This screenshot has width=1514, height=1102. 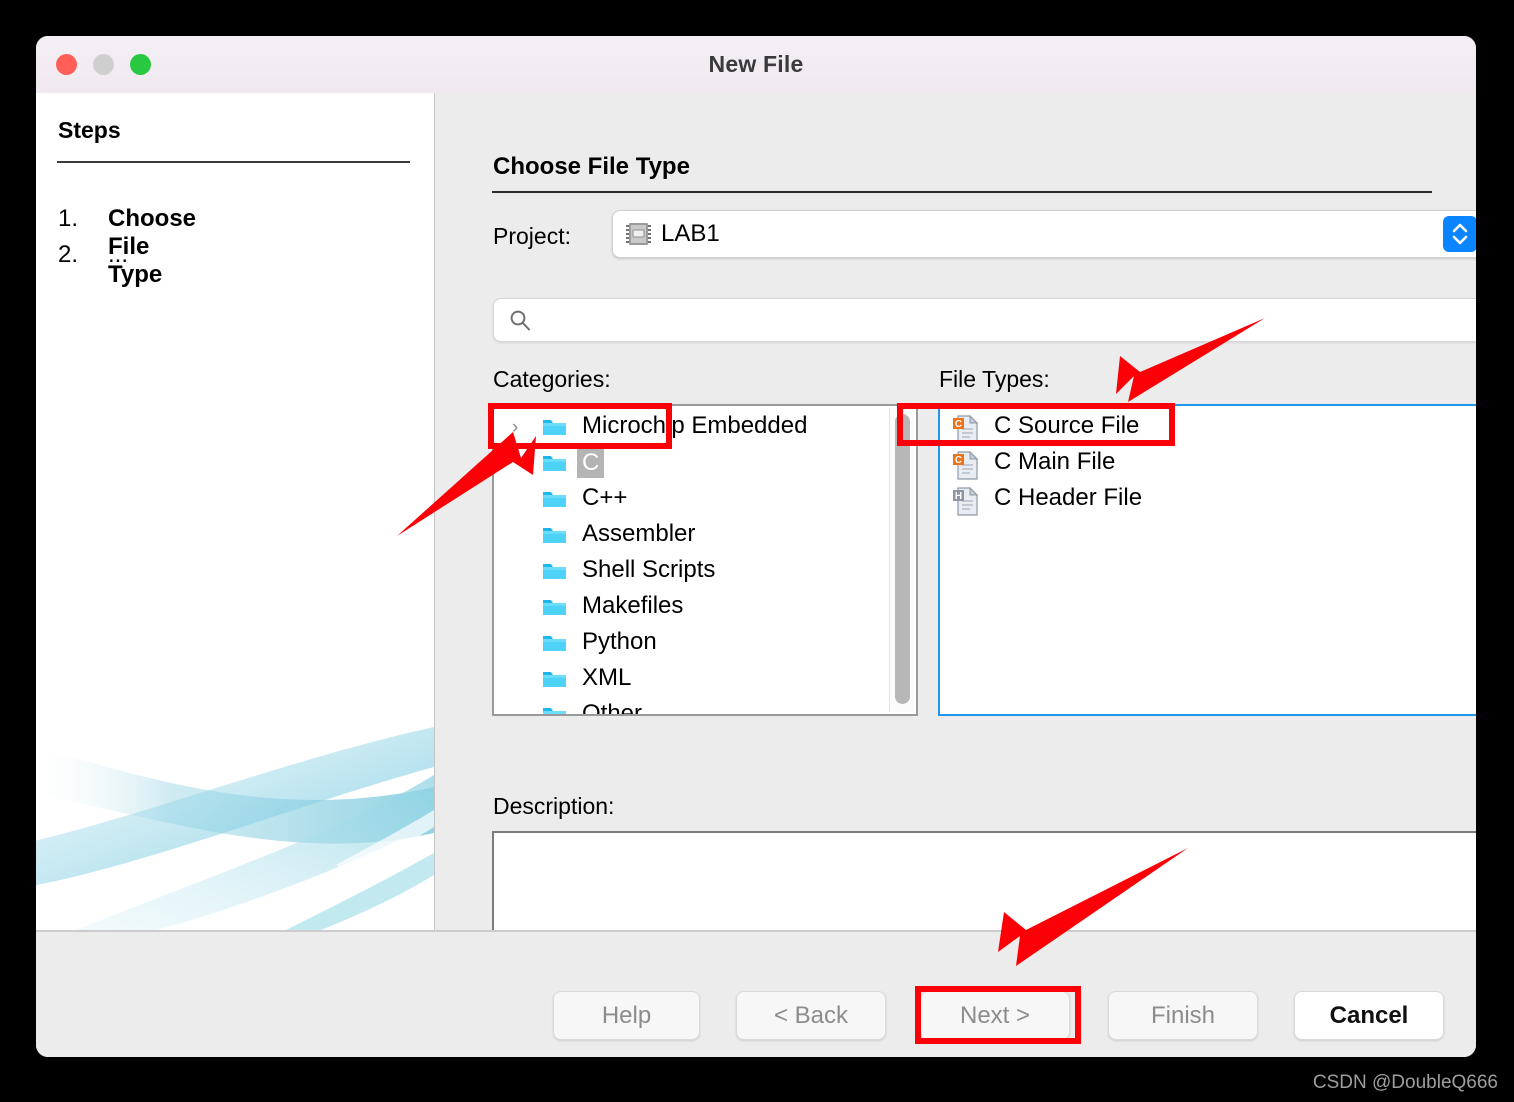 What do you see at coordinates (1007, 320) in the screenshot?
I see `search-input` at bounding box center [1007, 320].